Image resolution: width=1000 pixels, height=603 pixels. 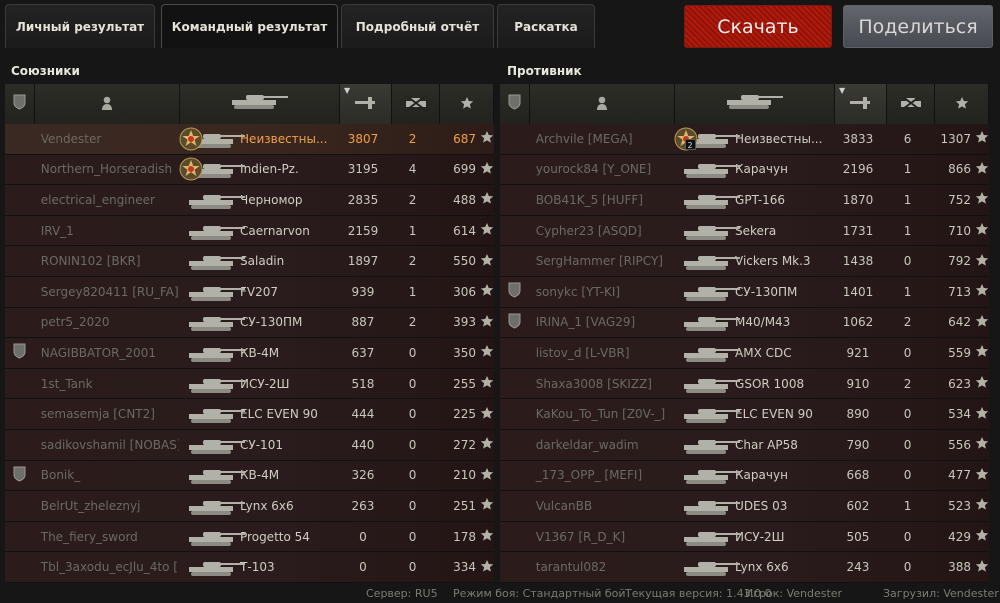 I want to click on table-row: electrical_engineer Черномор 2835 2 488, so click(x=249, y=200).